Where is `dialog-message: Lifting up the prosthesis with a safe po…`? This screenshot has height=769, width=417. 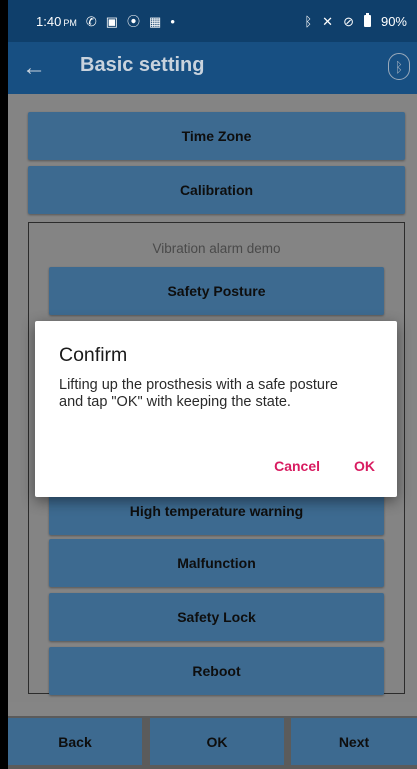 dialog-message: Lifting up the prosthesis with a safe po… is located at coordinates (198, 393).